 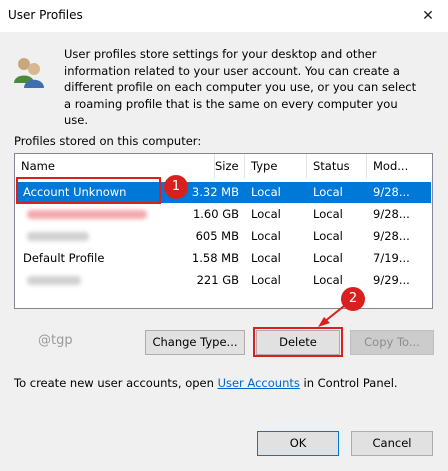 What do you see at coordinates (55, 340) in the screenshot?
I see `watermark: @tgp` at bounding box center [55, 340].